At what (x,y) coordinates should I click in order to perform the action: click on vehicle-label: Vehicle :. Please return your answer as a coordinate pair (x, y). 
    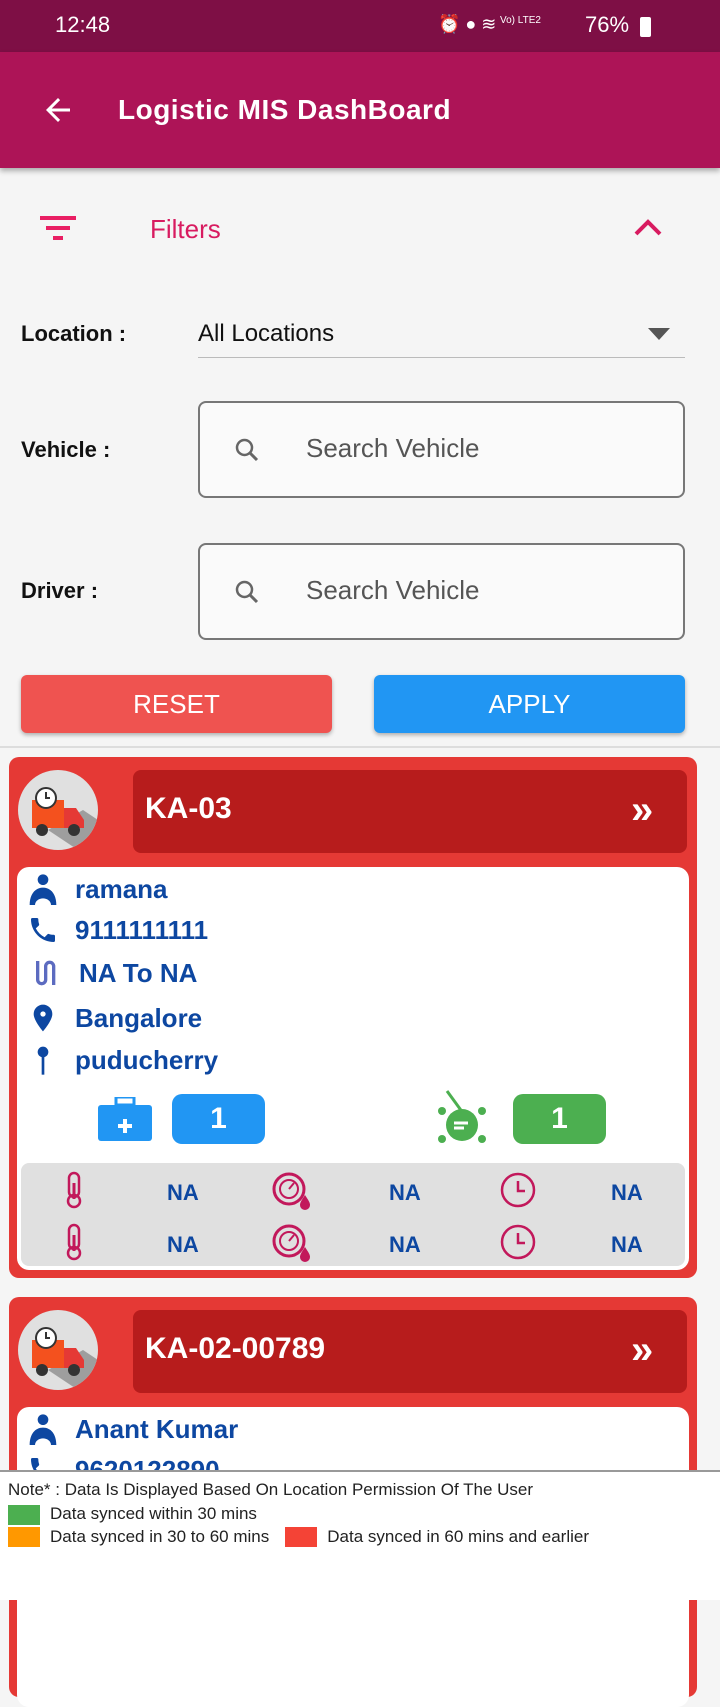
    Looking at the image, I should click on (66, 449).